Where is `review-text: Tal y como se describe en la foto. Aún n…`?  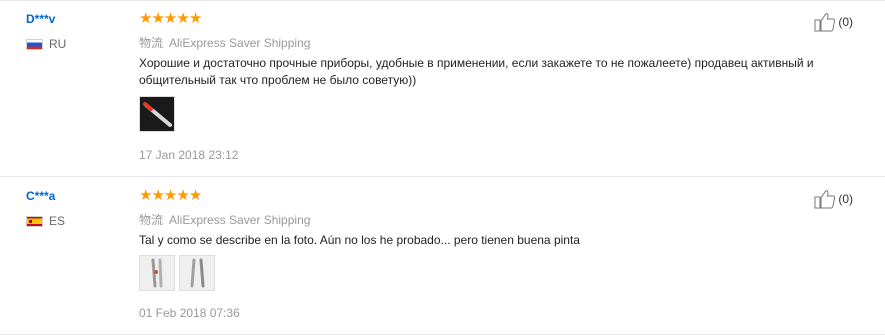 review-text: Tal y como se describe en la foto. Aún n… is located at coordinates (359, 240).